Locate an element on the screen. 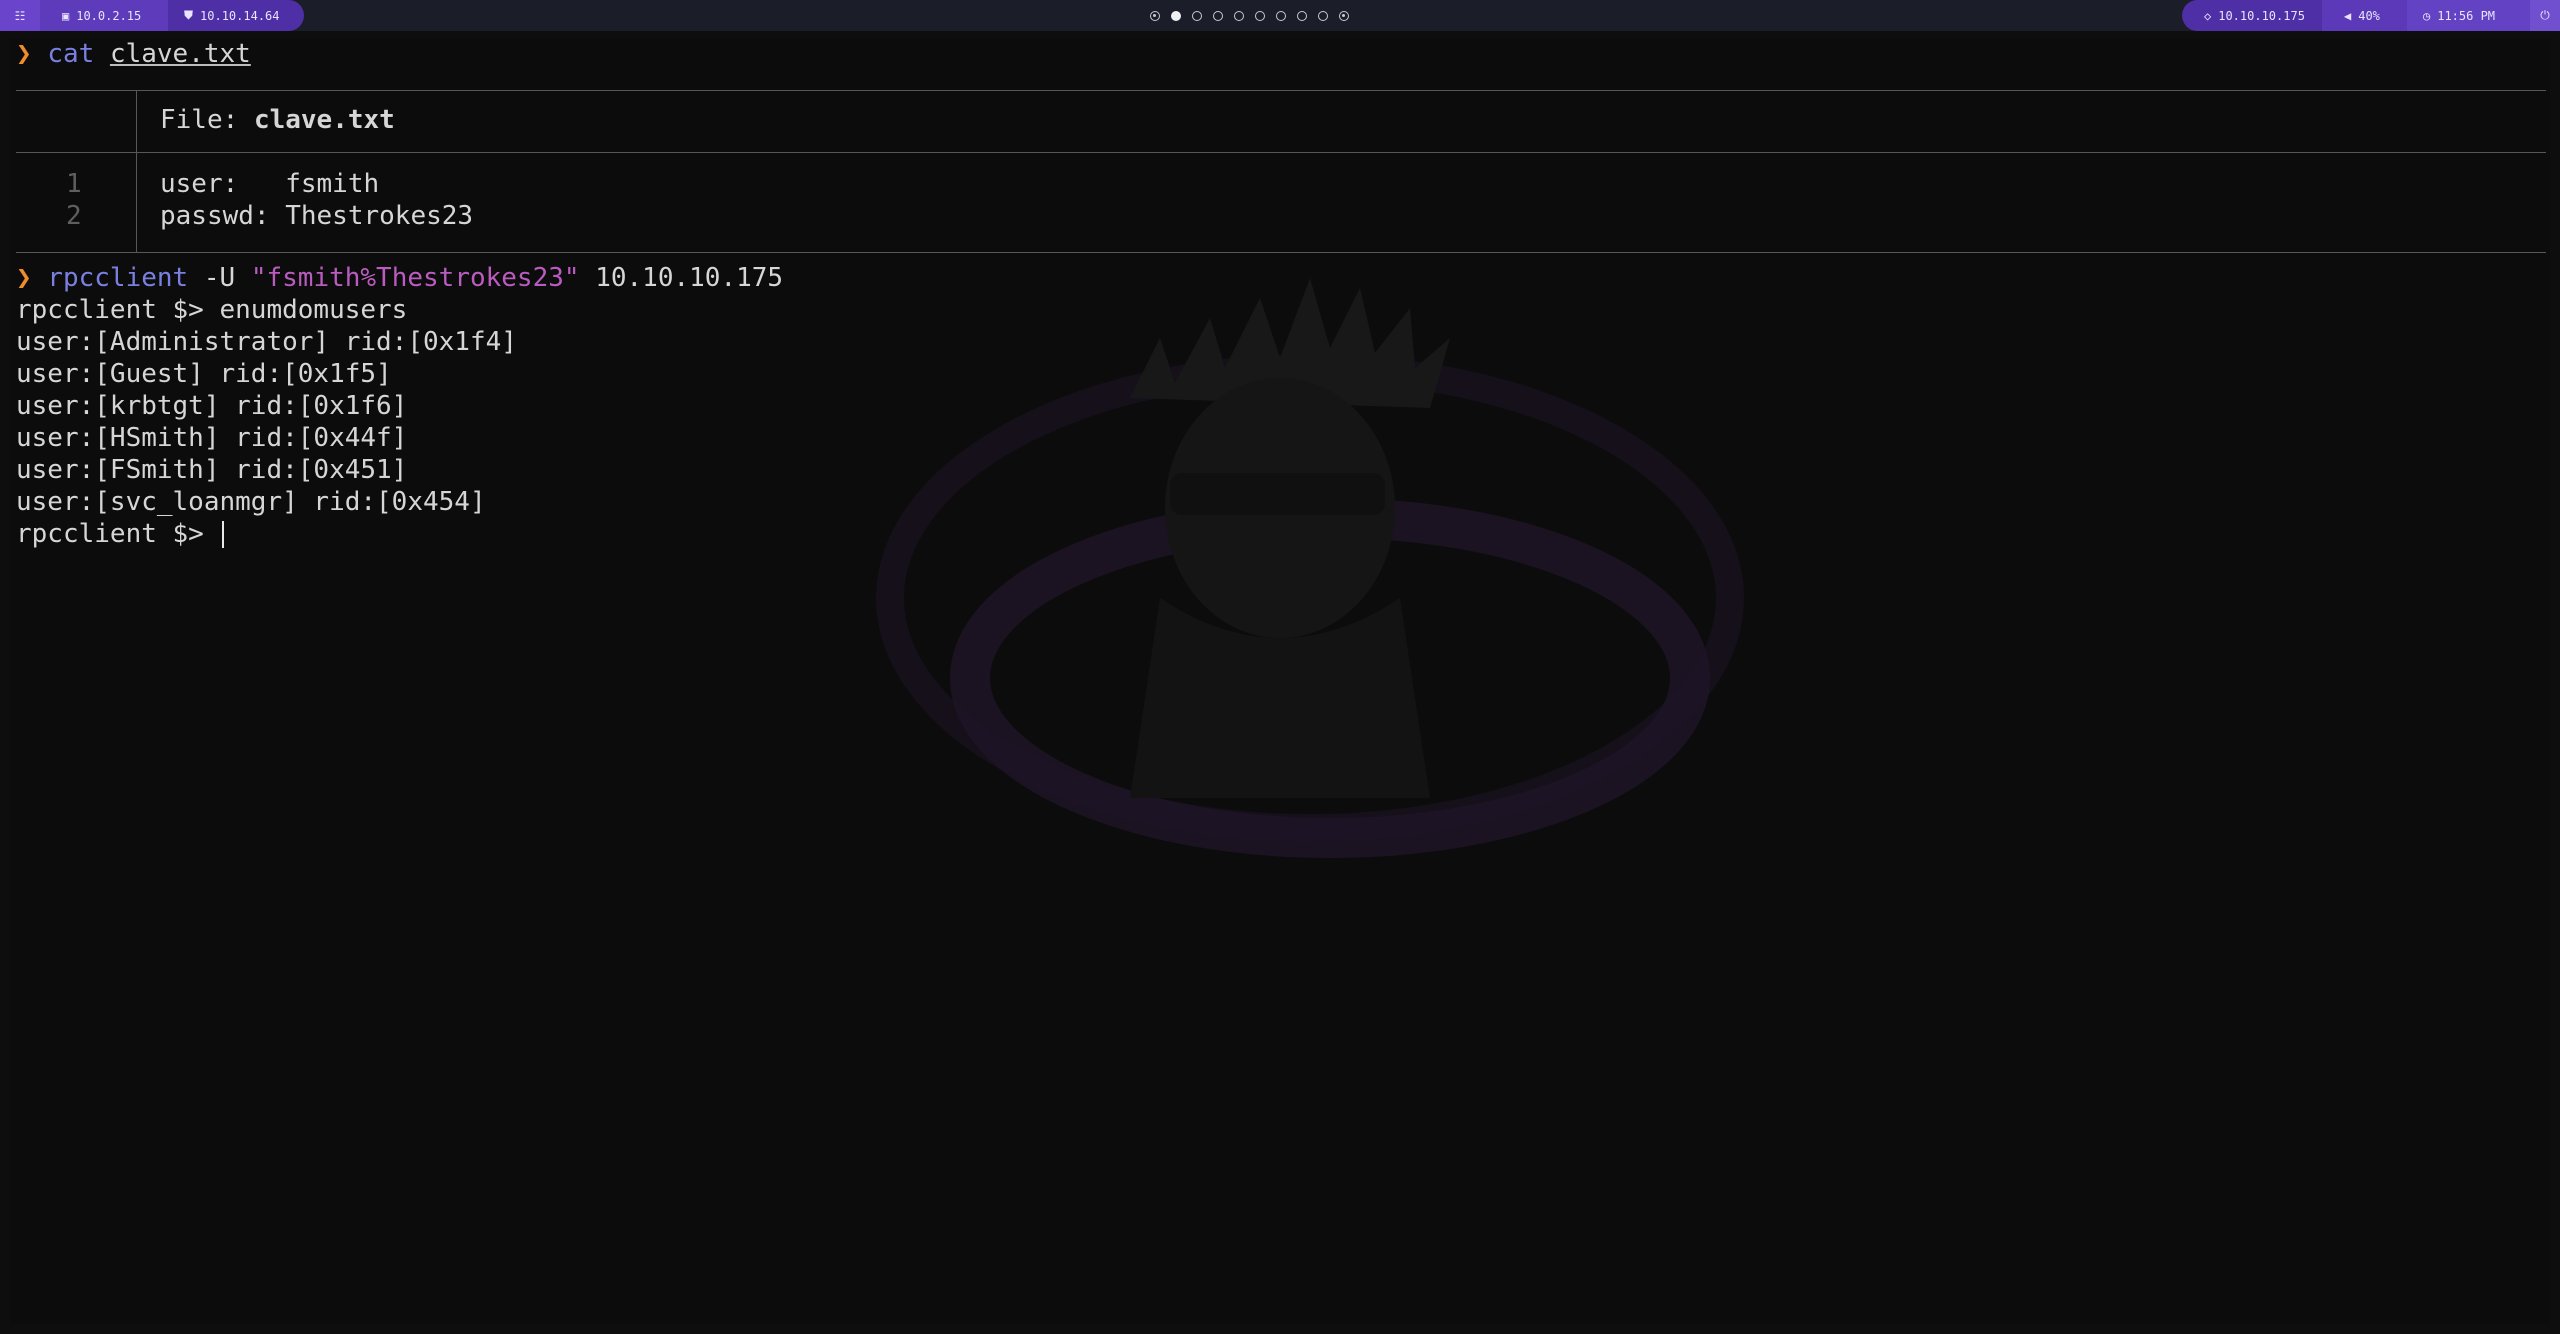 The height and width of the screenshot is (1334, 2560). command-program: cat is located at coordinates (71, 54).